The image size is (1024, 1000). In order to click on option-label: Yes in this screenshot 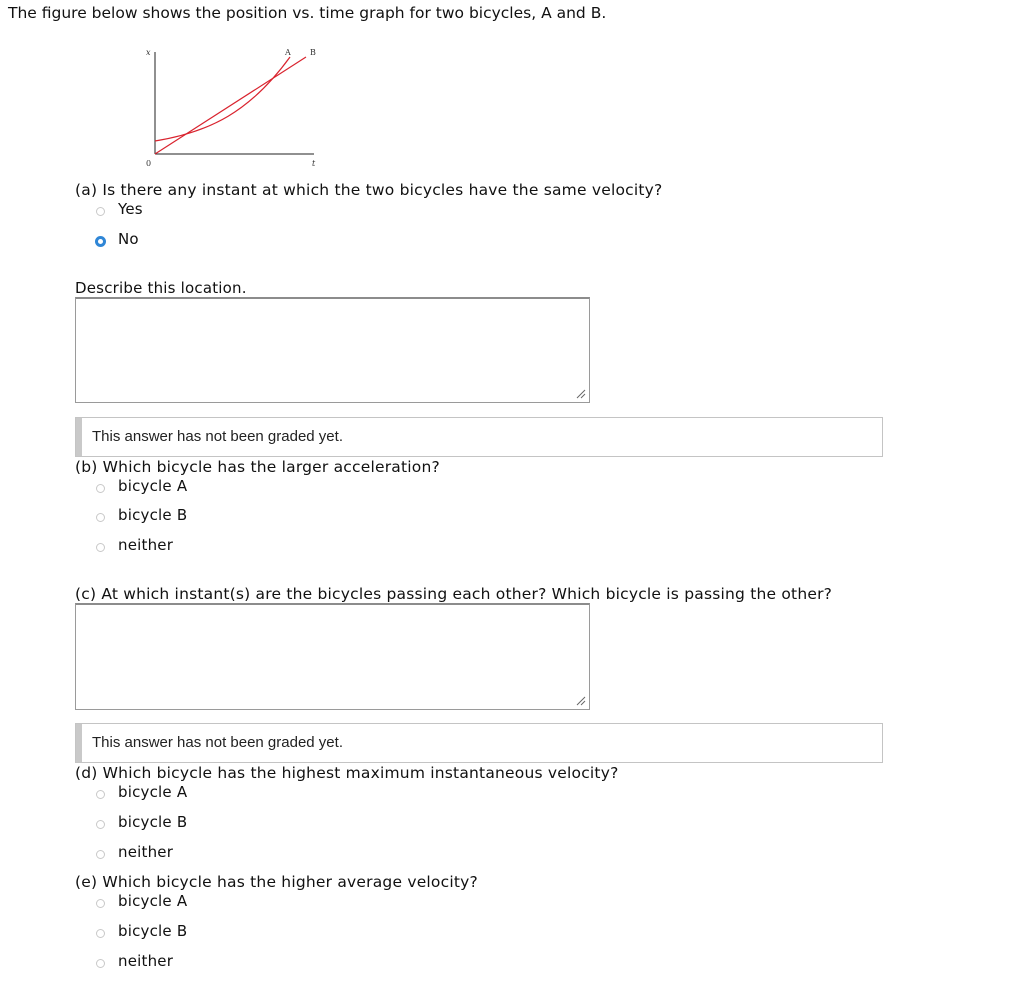, I will do `click(130, 209)`.